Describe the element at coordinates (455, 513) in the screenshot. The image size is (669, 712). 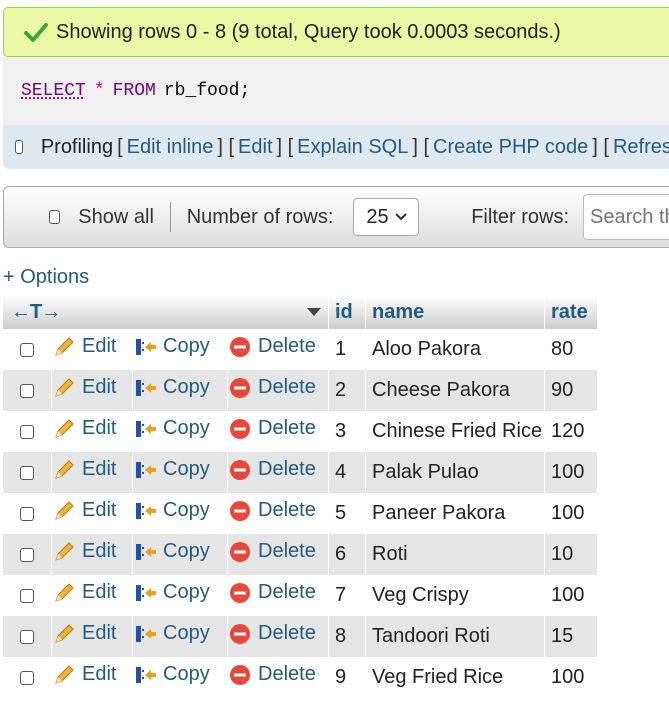
I see `cell-name: Paneer Pakora` at that location.